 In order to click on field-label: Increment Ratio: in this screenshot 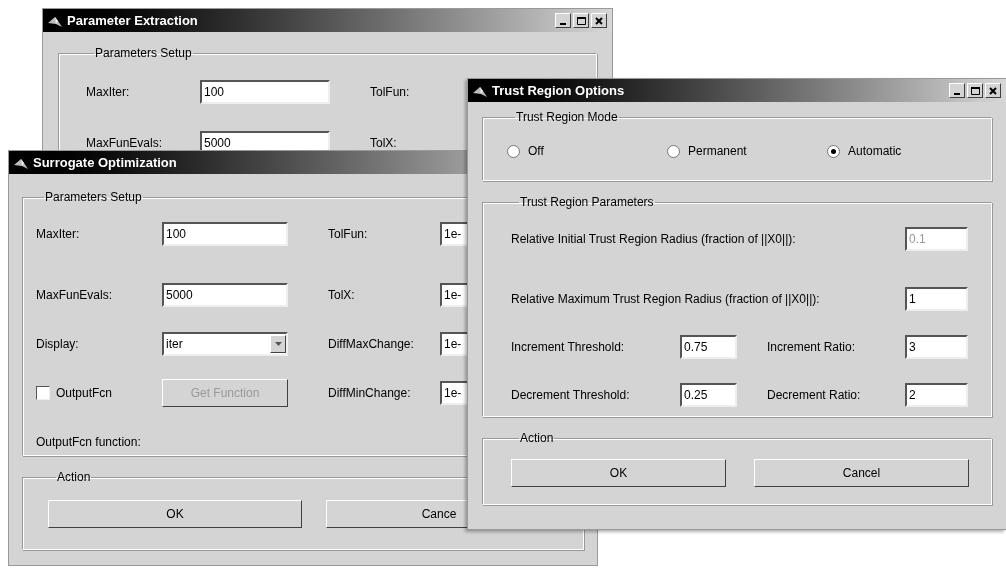, I will do `click(812, 347)`.